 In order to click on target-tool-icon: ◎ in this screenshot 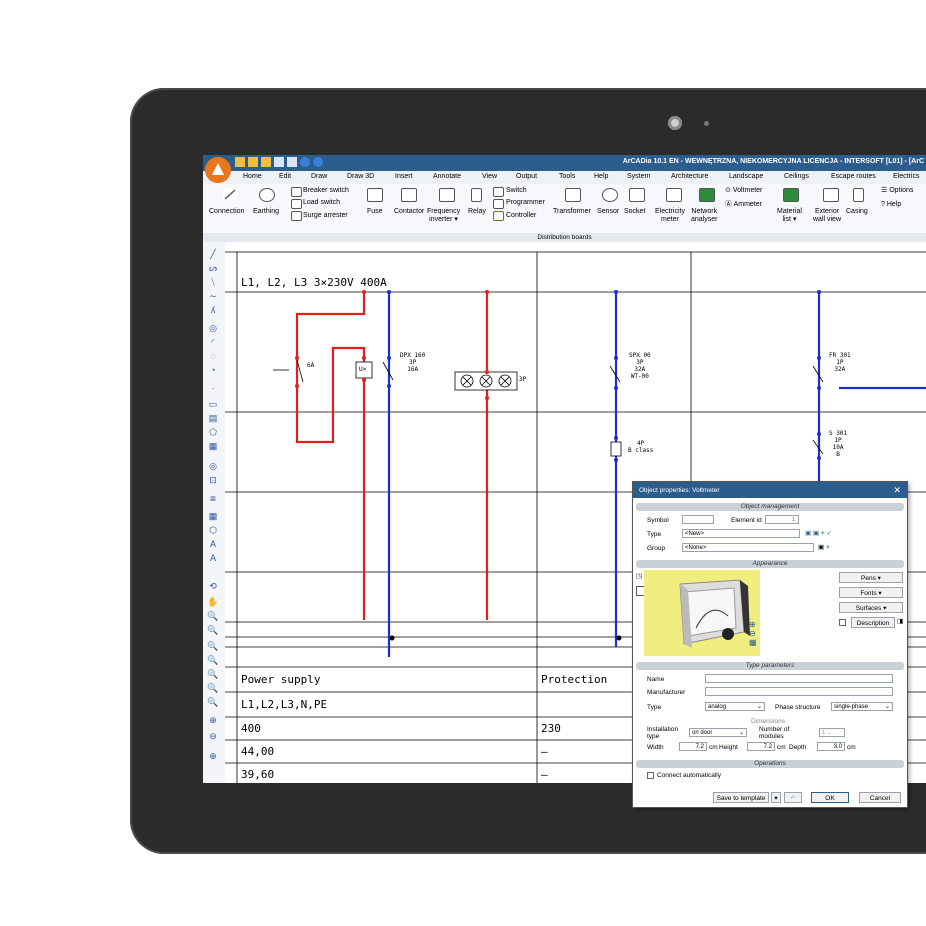, I will do `click(213, 466)`.